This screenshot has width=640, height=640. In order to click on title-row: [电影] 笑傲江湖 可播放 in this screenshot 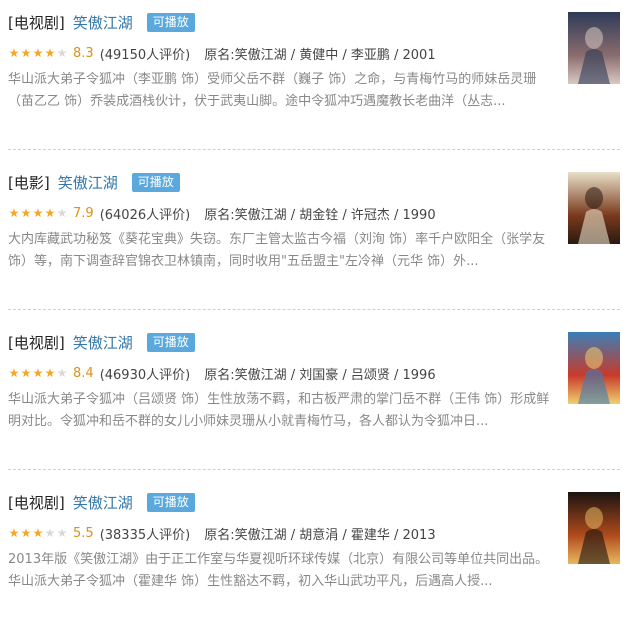, I will do `click(283, 182)`.